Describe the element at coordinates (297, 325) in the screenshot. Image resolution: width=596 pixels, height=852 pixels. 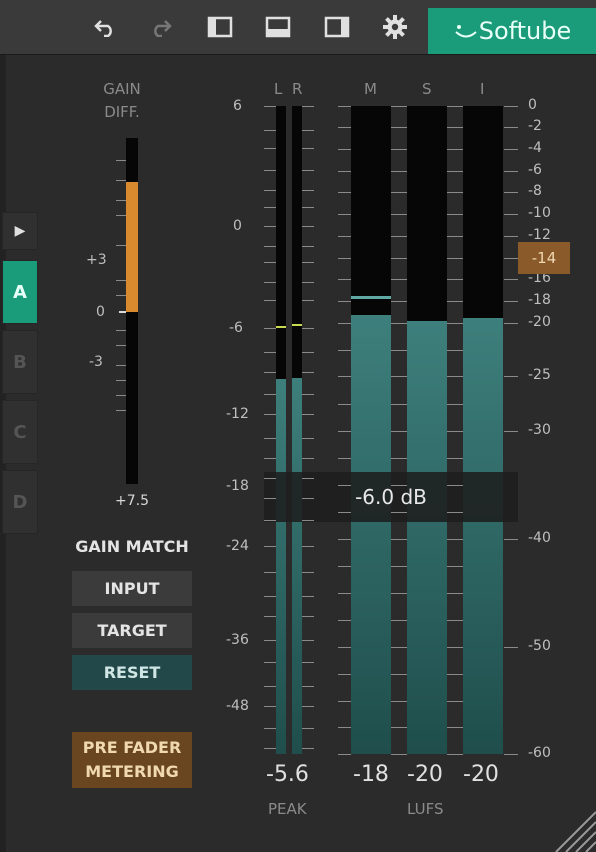
I see `peak-hold-r` at that location.